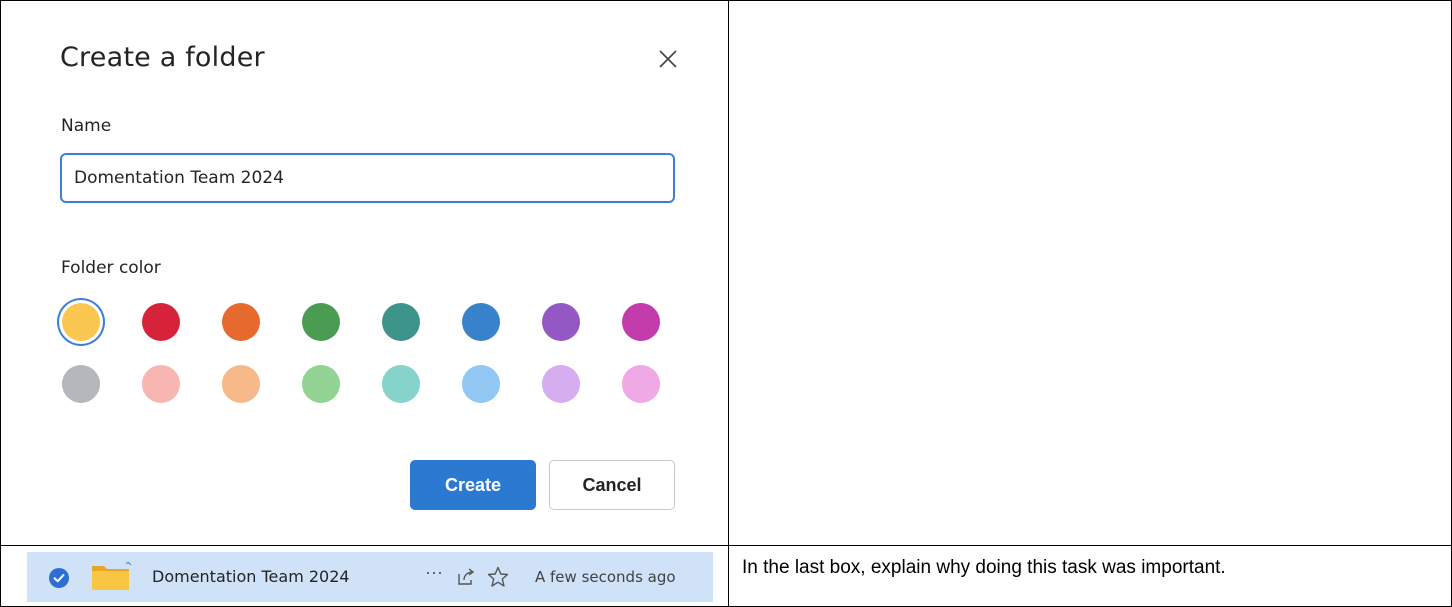  I want to click on share-icon, so click(466, 577).